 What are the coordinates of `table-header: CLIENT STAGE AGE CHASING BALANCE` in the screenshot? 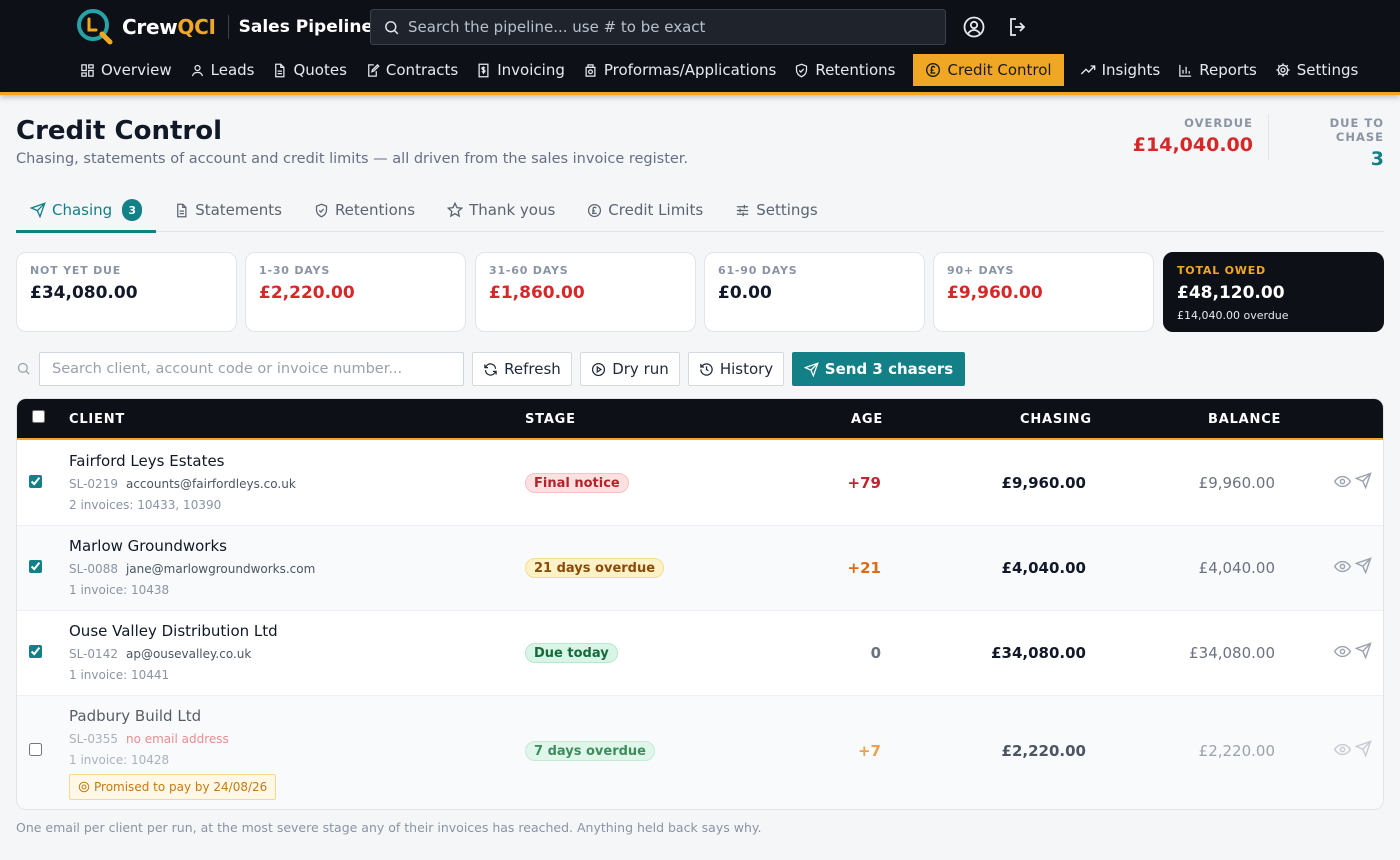 It's located at (700, 419).